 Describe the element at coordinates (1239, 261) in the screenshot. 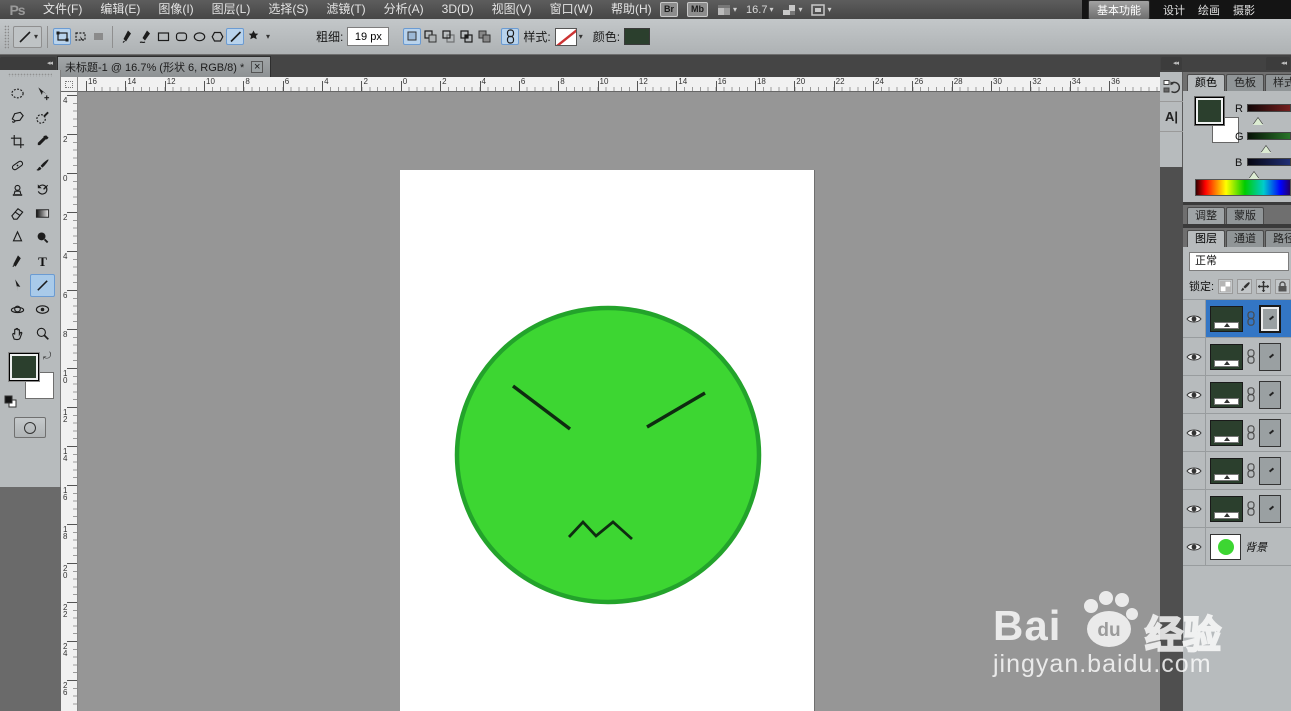

I see `blend-mode-select: 正常` at that location.